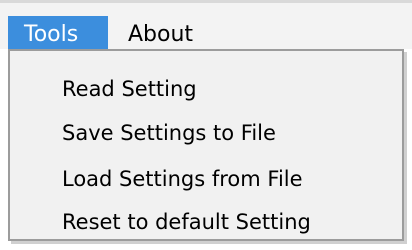 This screenshot has width=412, height=250. I want to click on menu-item-reset-to-default-setting: Reset to default Setting, so click(186, 222).